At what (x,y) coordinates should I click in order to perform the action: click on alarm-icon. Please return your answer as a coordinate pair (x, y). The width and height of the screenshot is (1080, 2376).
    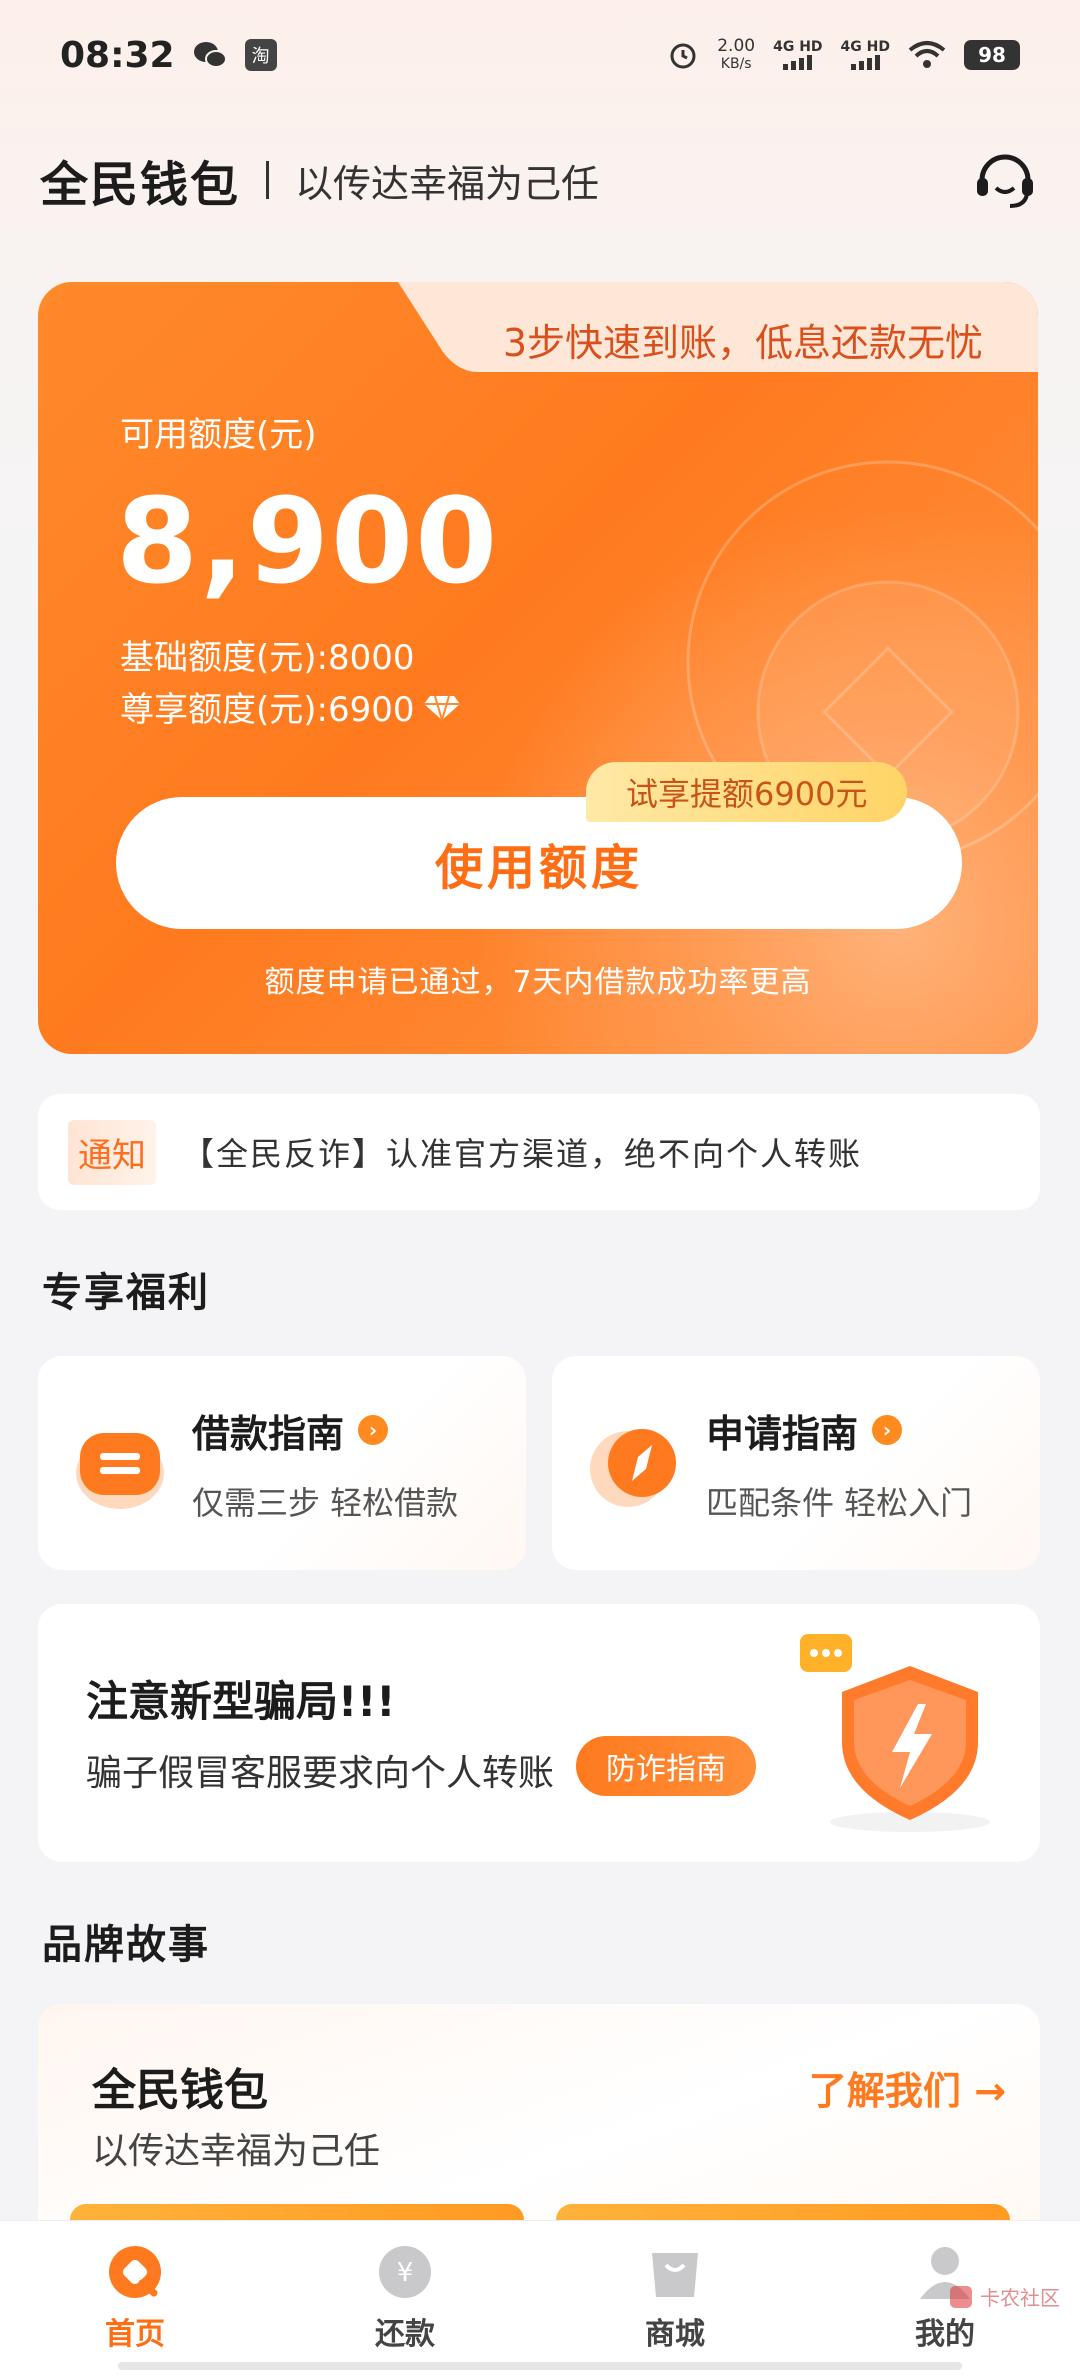
    Looking at the image, I should click on (683, 56).